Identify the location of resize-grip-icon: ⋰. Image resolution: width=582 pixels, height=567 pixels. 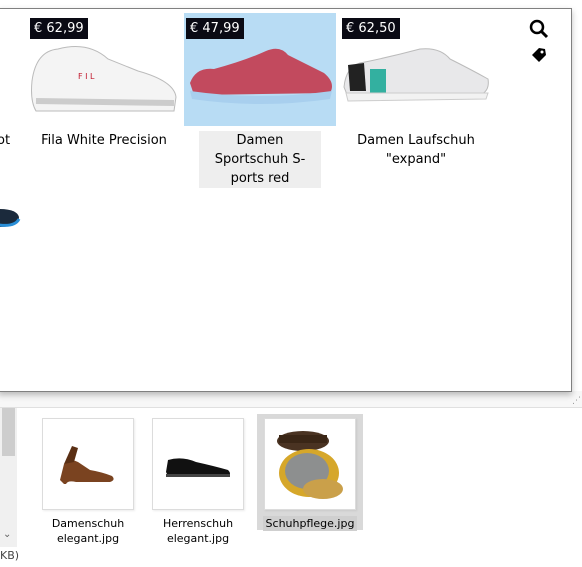
(576, 401).